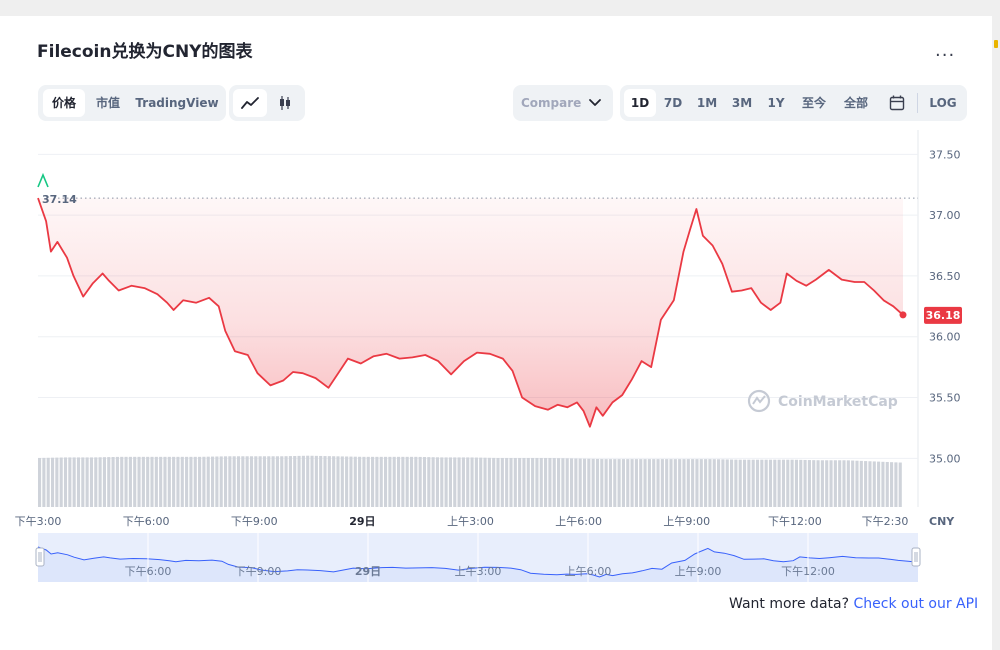  I want to click on watermark: CoinMarketCap, so click(822, 401).